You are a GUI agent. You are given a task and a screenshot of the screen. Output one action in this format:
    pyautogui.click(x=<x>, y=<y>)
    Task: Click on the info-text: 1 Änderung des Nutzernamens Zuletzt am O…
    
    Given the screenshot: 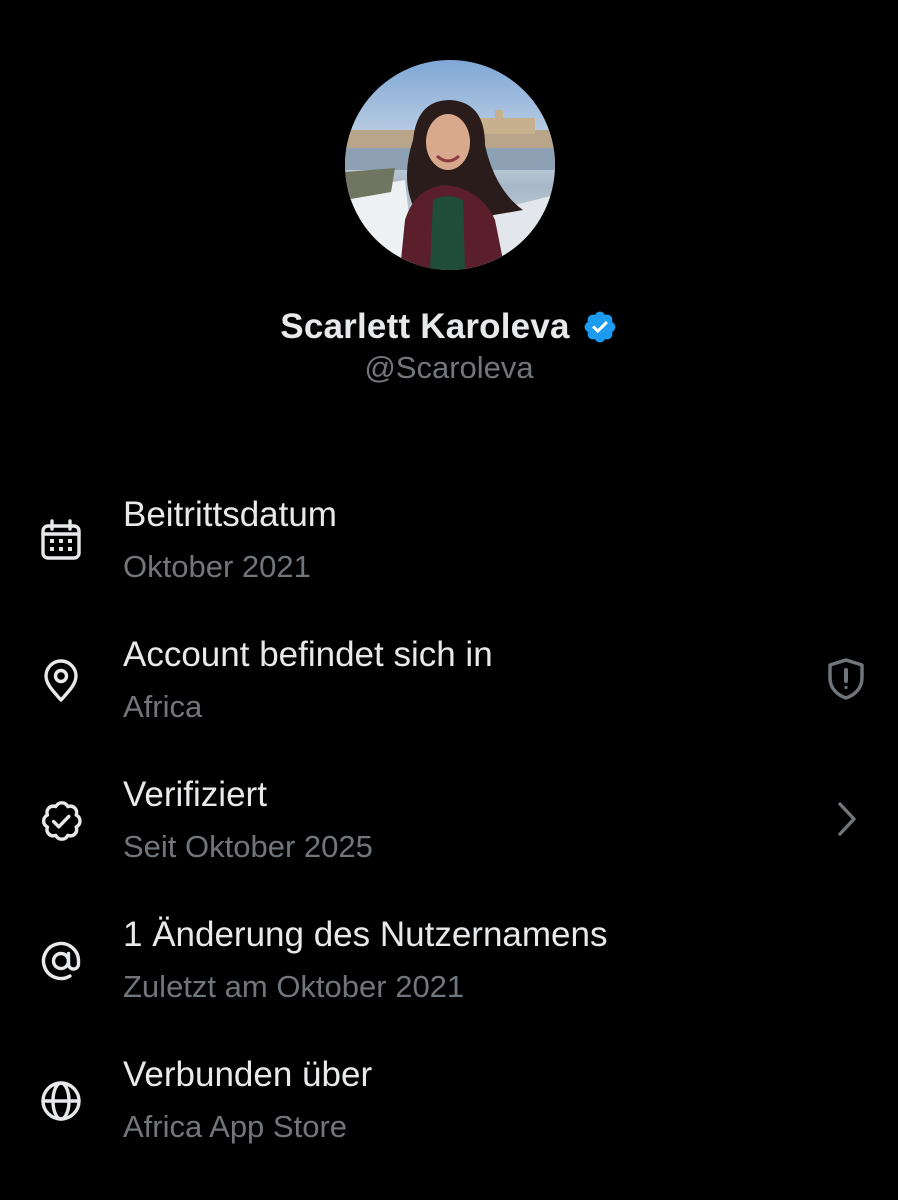 What is the action you would take?
    pyautogui.click(x=365, y=961)
    